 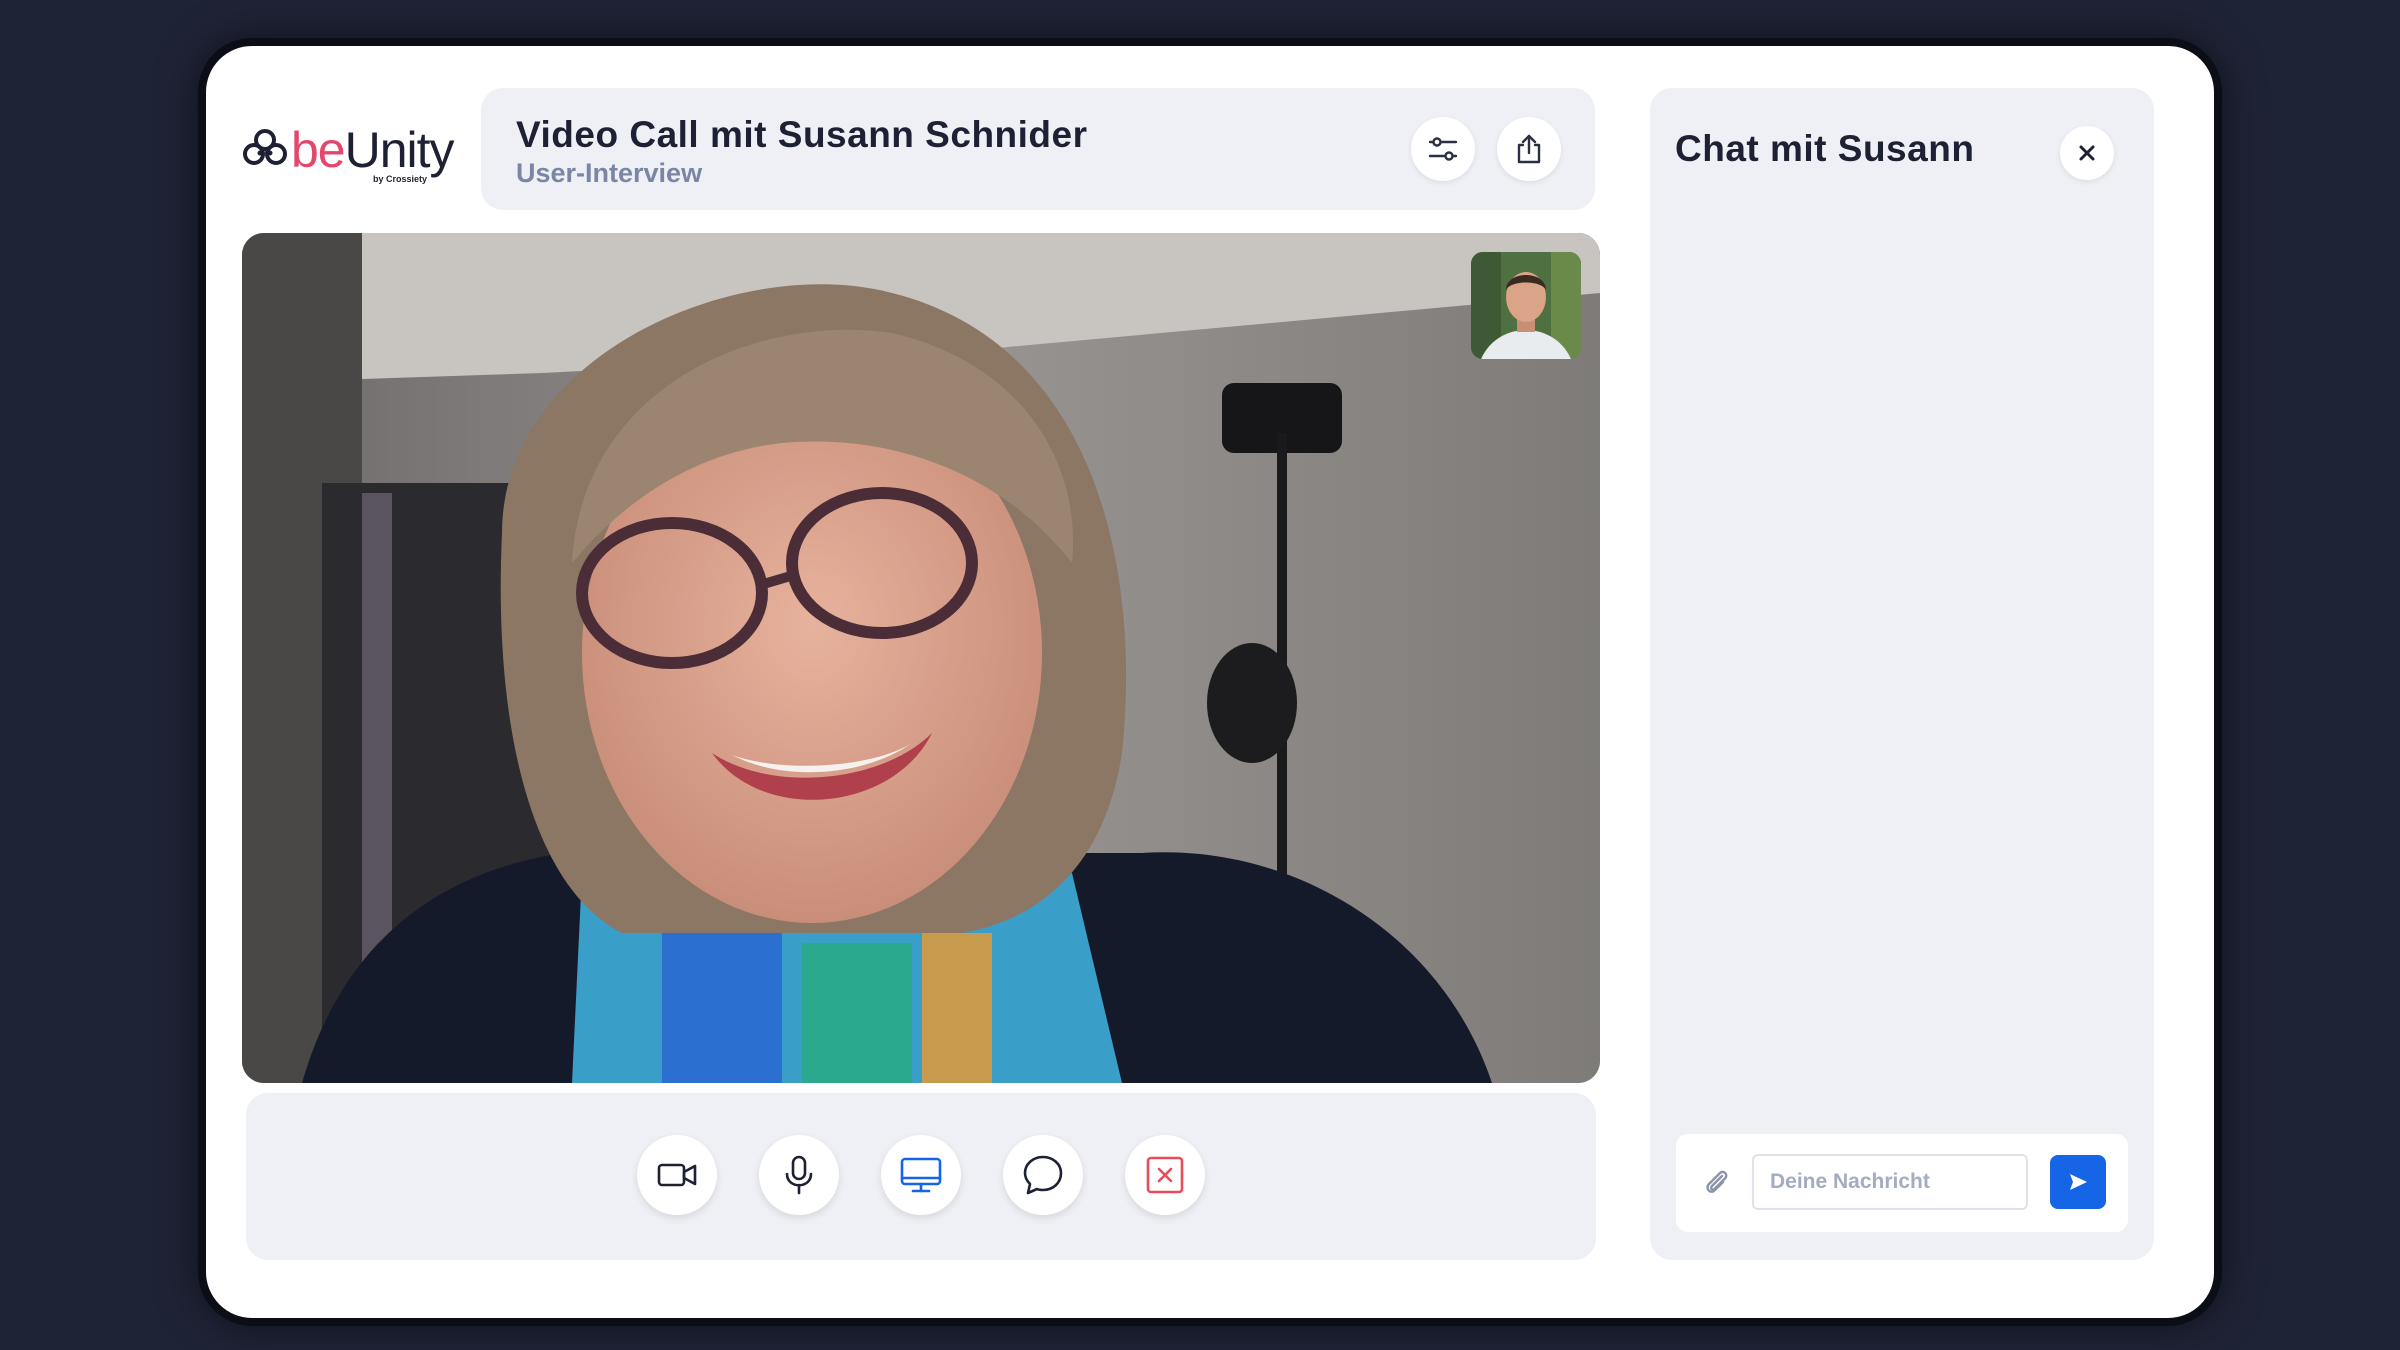 I want to click on send-icon, so click(x=2078, y=1182).